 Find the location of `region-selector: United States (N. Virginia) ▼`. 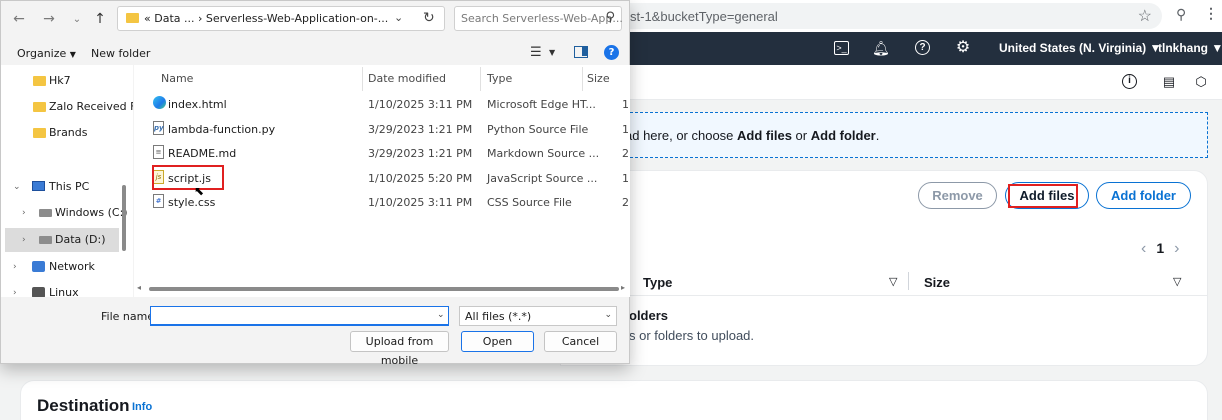

region-selector: United States (N. Virginia) ▼ is located at coordinates (1080, 48).